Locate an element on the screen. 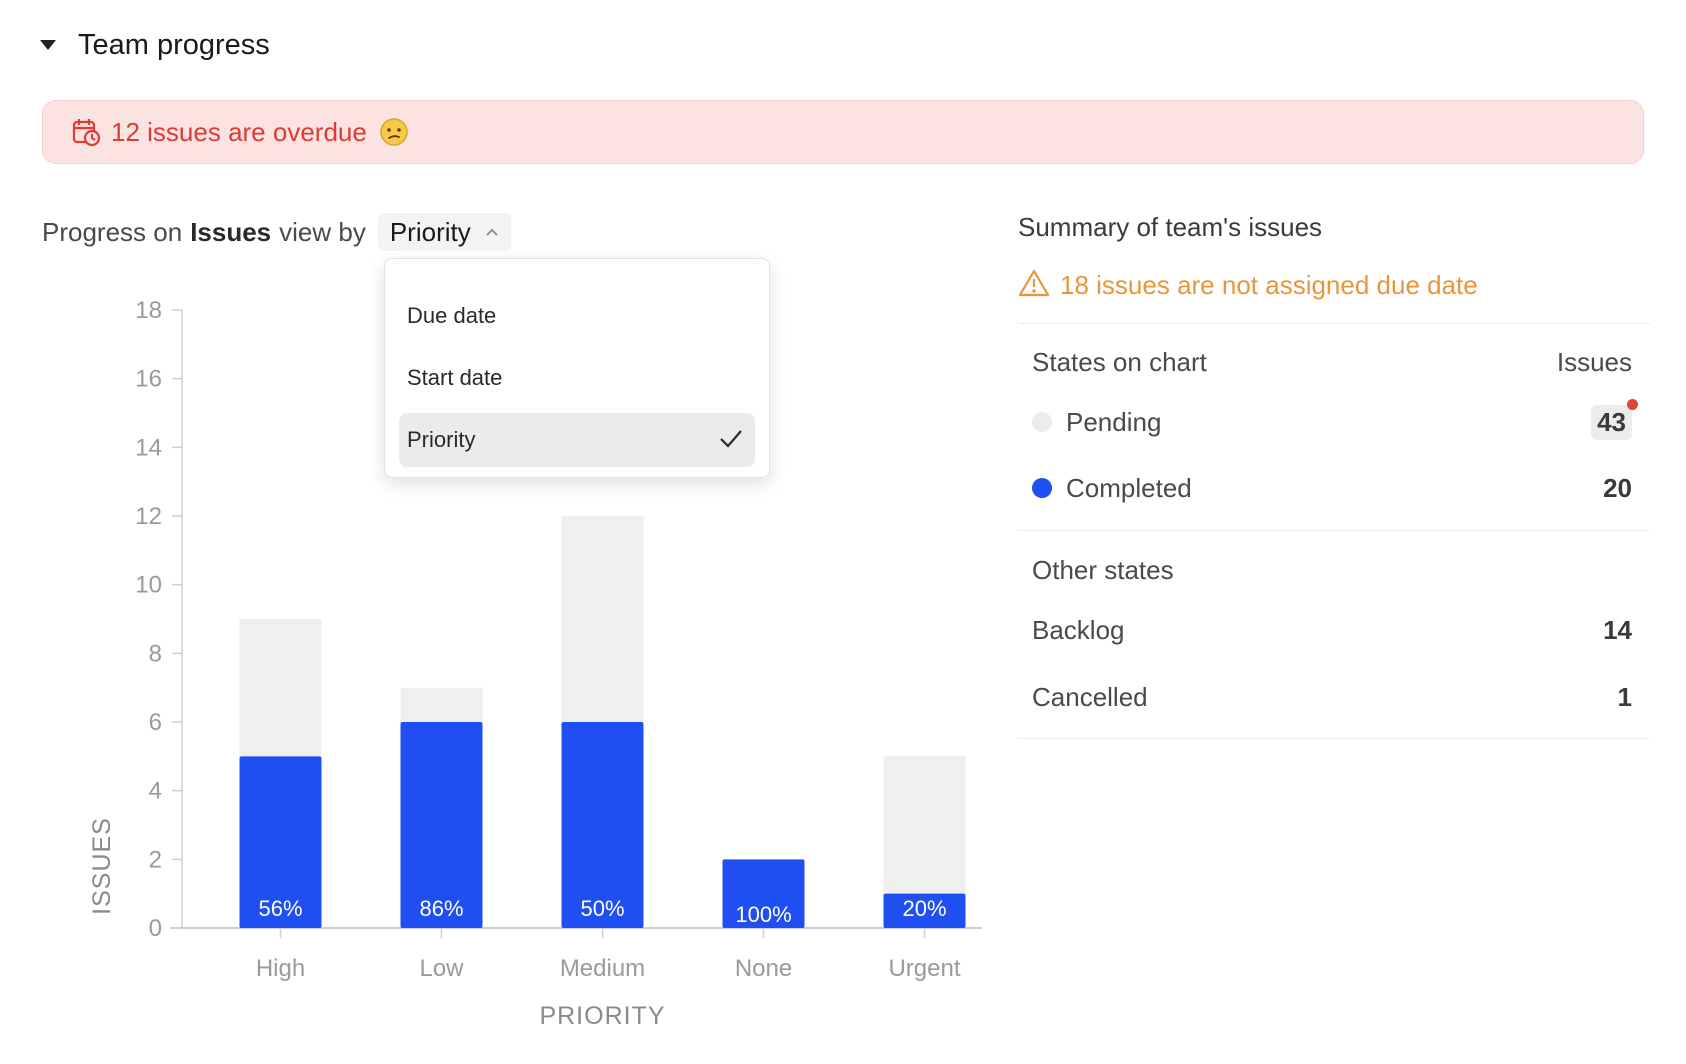 The height and width of the screenshot is (1064, 1686). unassigned-warning: 18 issues are not assigned due date is located at coordinates (1248, 285).